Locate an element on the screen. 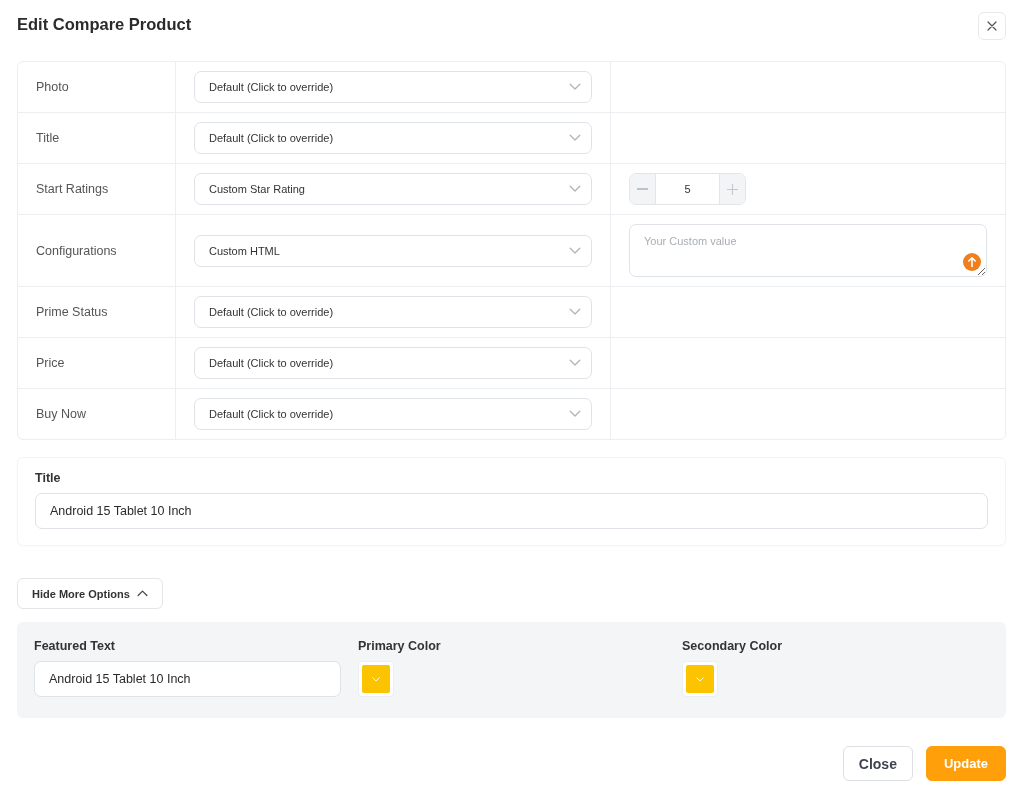 This screenshot has width=1024, height=790. dropdown: Custom HTML is located at coordinates (393, 250).